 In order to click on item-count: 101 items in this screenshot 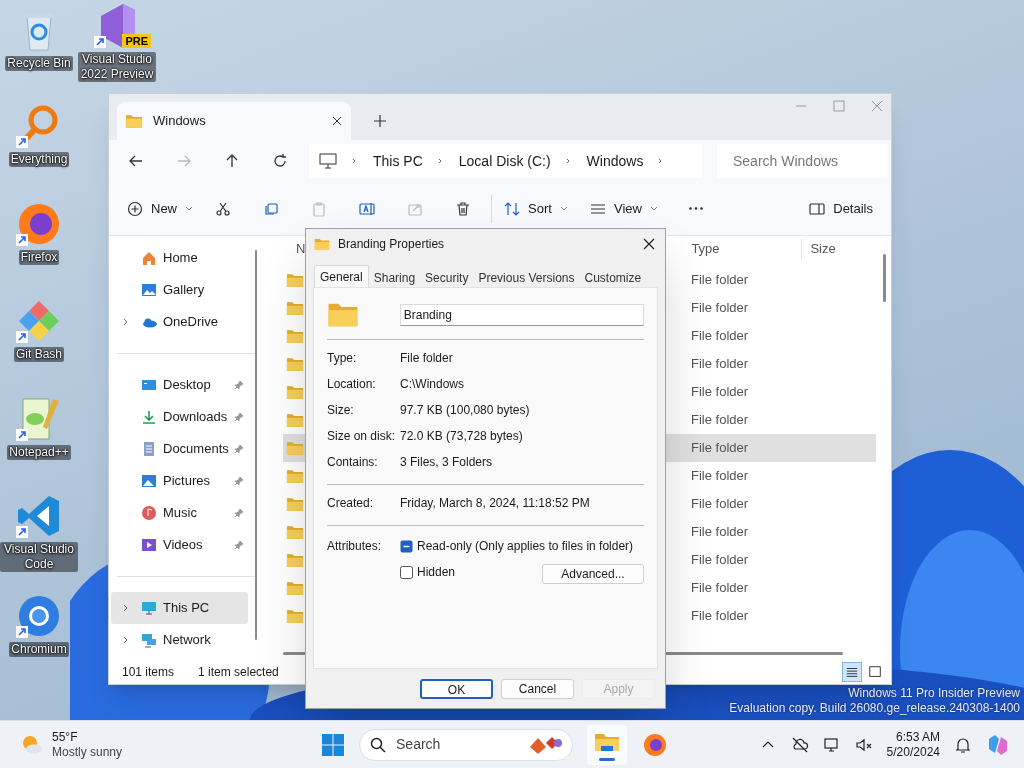, I will do `click(148, 672)`.